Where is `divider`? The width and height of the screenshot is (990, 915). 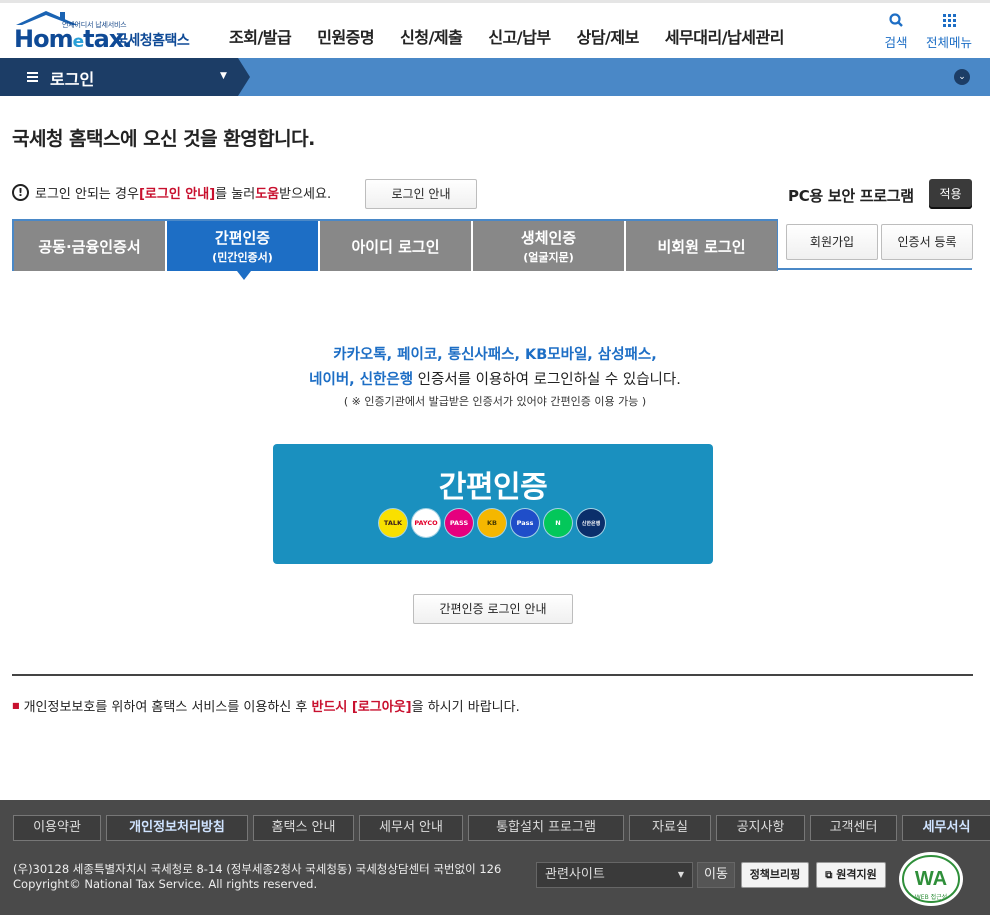
divider is located at coordinates (492, 675).